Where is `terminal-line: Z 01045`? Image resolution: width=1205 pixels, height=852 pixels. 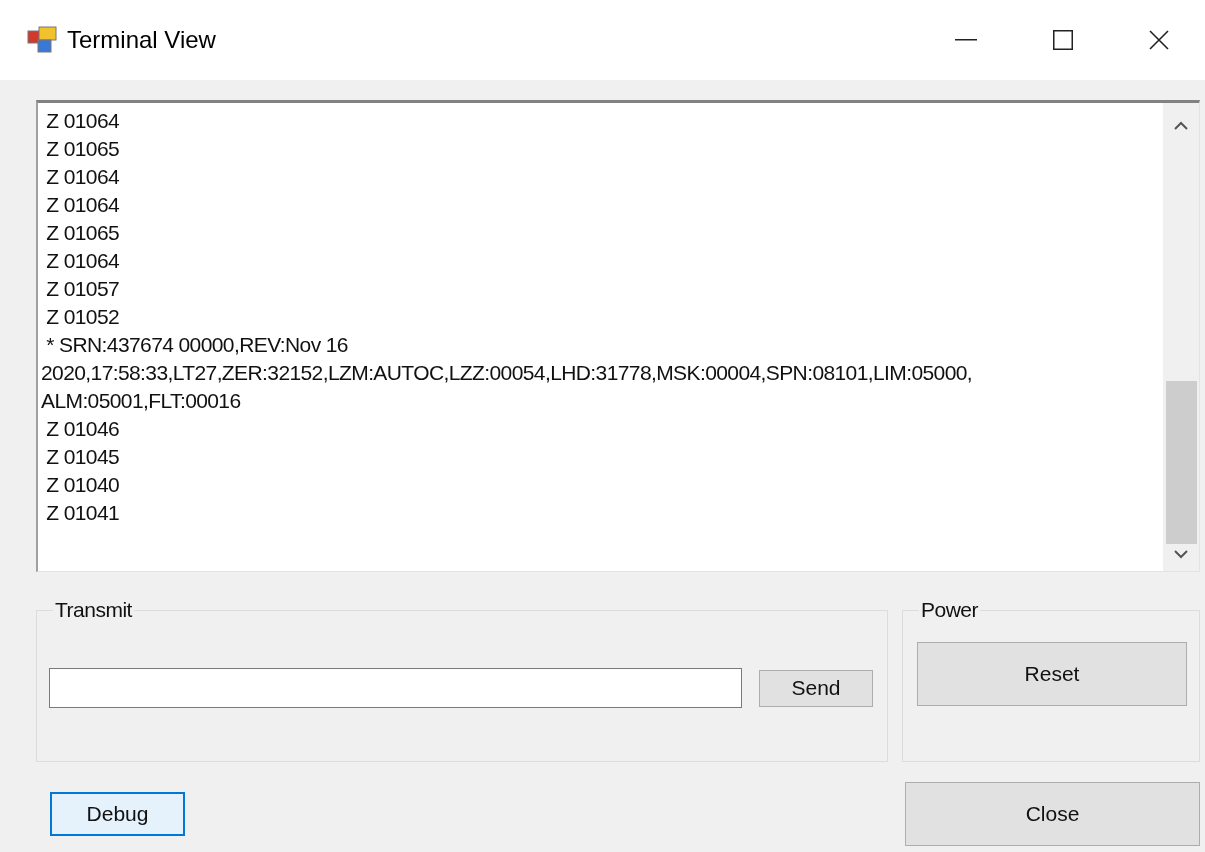
terminal-line: Z 01045 is located at coordinates (82, 457).